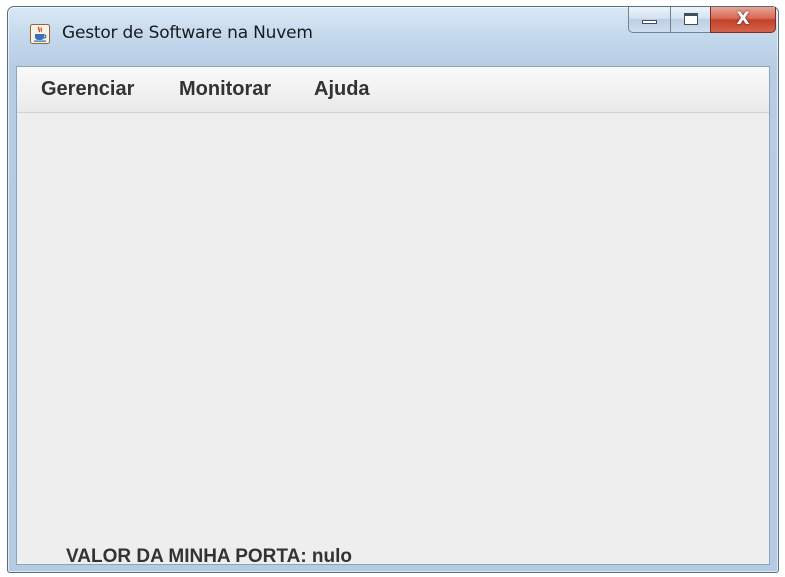 The width and height of the screenshot is (785, 577). I want to click on minimize-button, so click(649, 20).